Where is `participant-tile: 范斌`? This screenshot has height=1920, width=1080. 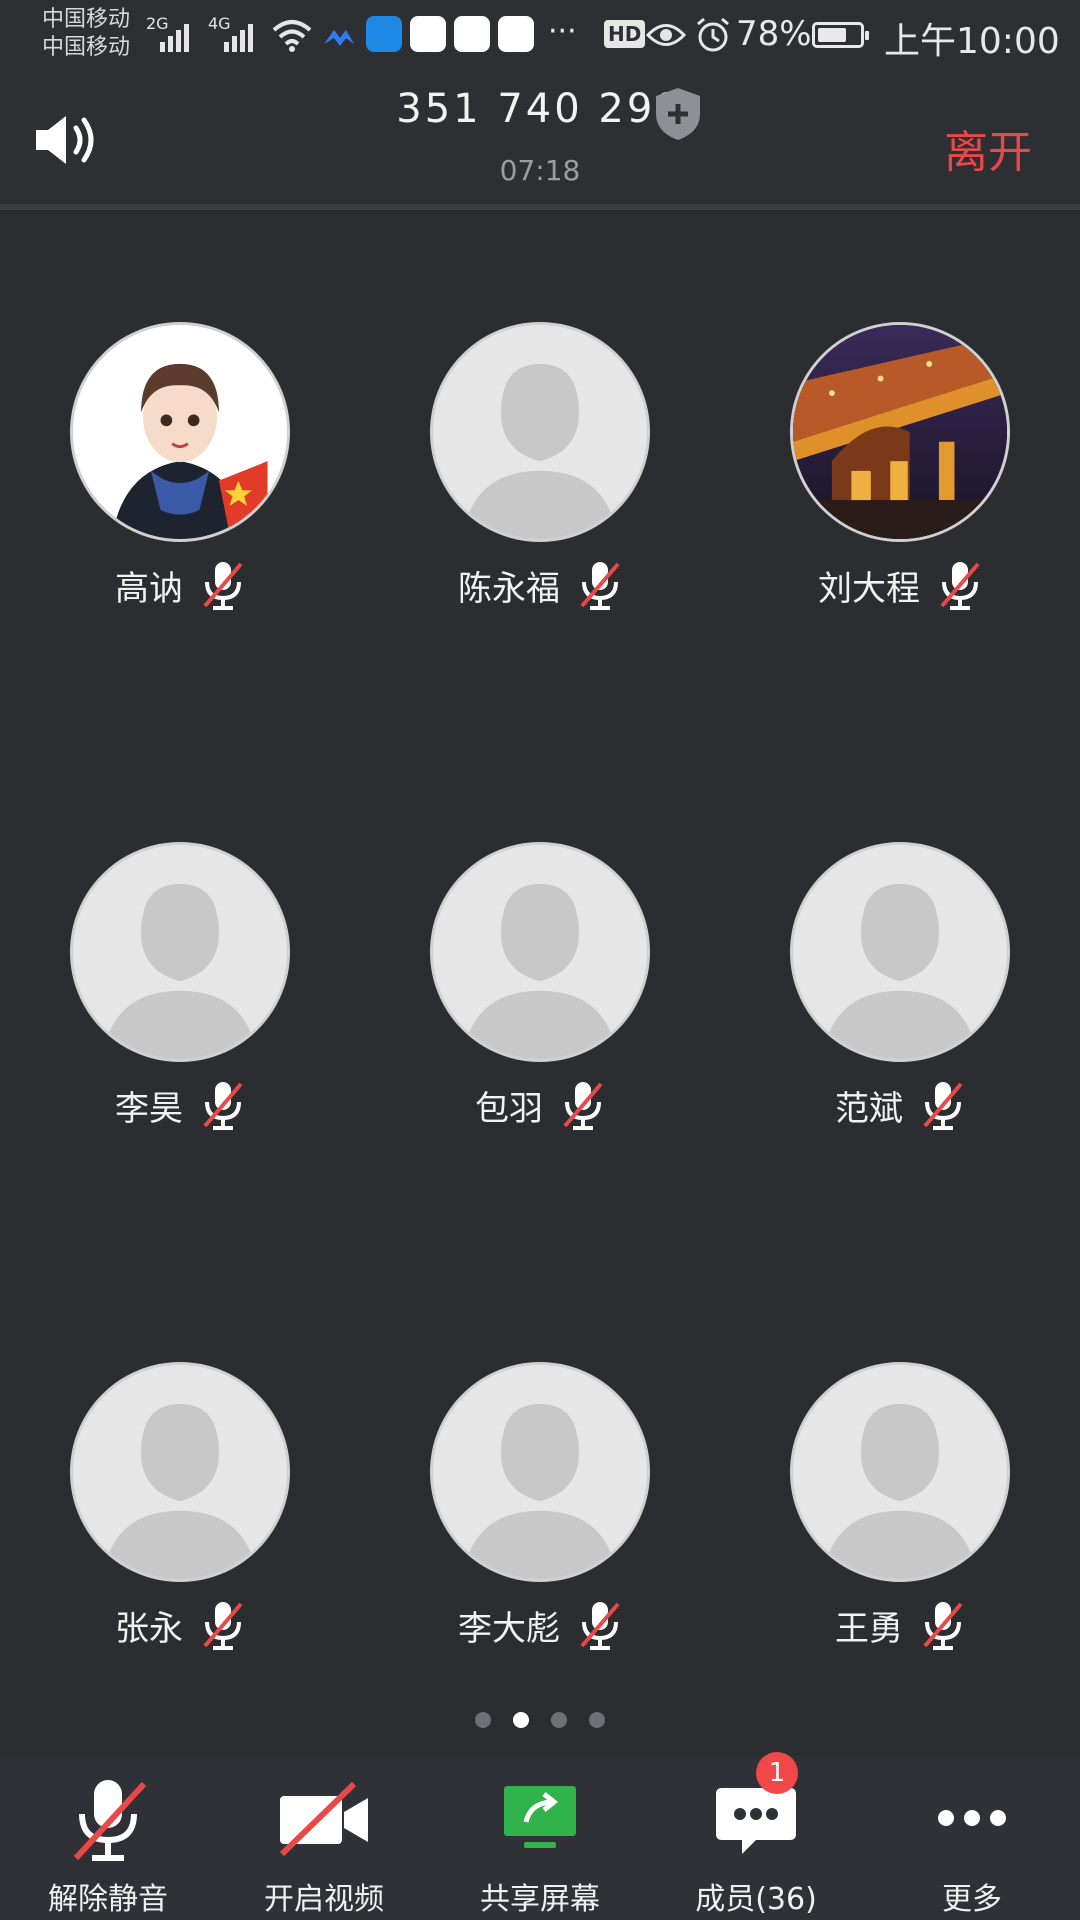
participant-tile: 范斌 is located at coordinates (900, 1007).